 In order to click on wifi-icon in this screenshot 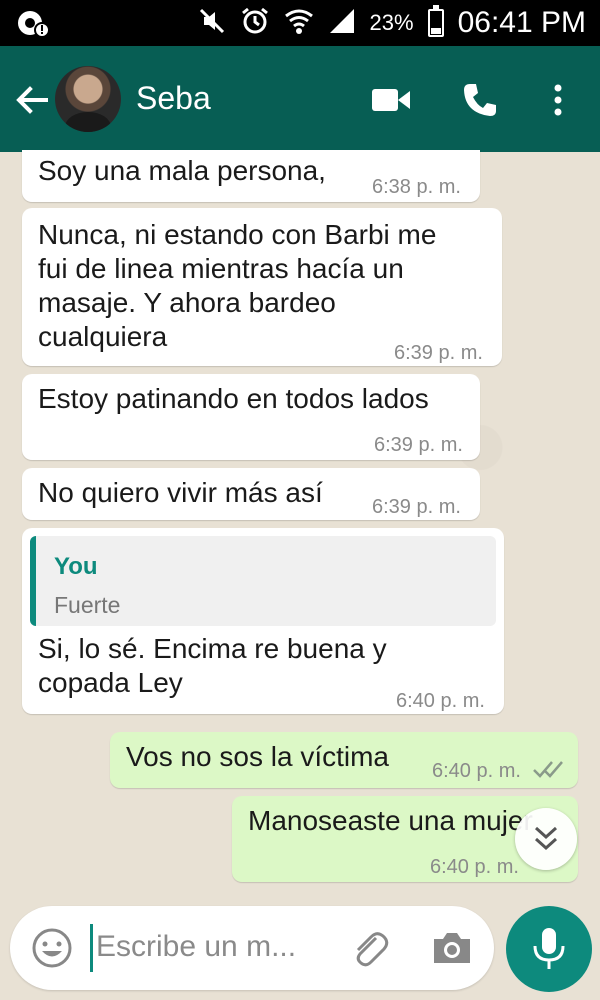, I will do `click(299, 23)`.